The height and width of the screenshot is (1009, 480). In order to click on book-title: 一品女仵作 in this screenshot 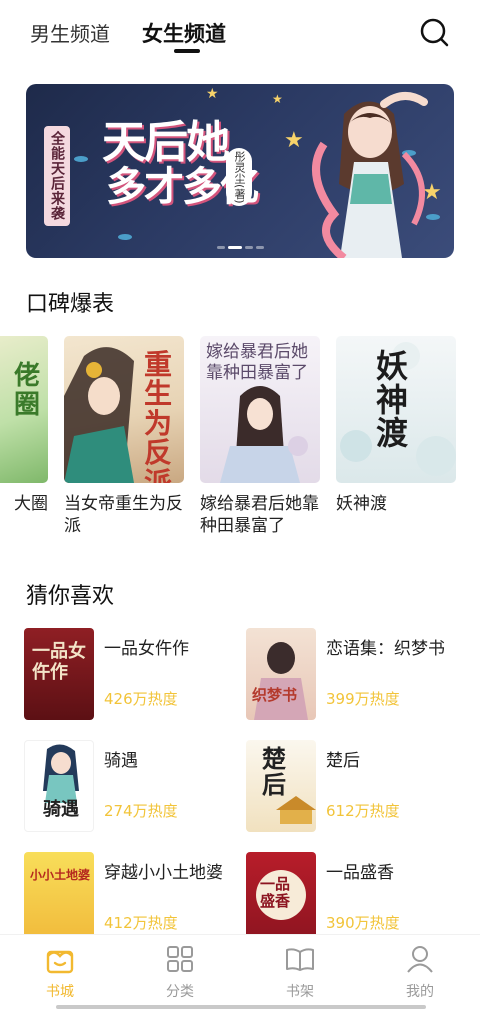, I will do `click(146, 649)`.